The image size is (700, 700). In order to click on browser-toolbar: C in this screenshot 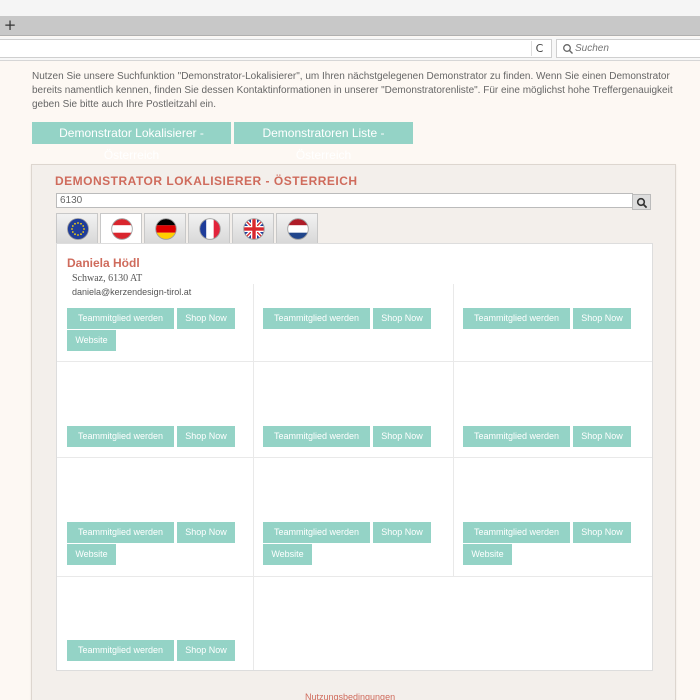, I will do `click(350, 49)`.